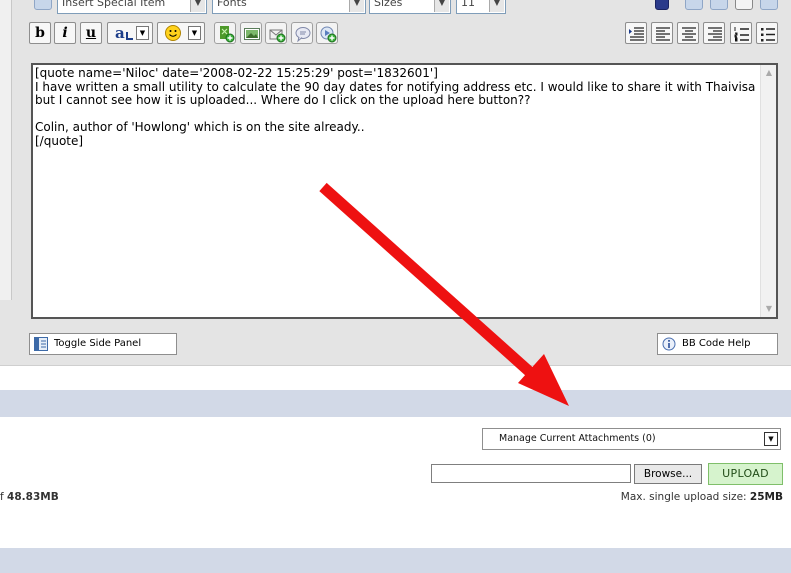 This screenshot has height=573, width=791. Describe the element at coordinates (395, 560) in the screenshot. I see `footer-band` at that location.